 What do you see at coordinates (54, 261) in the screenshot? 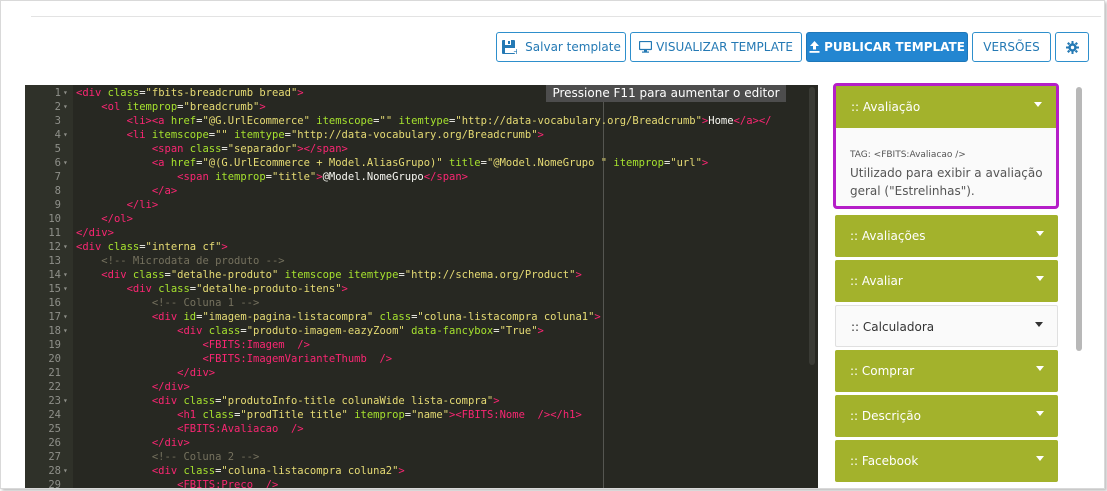
I see `line-number: 13` at bounding box center [54, 261].